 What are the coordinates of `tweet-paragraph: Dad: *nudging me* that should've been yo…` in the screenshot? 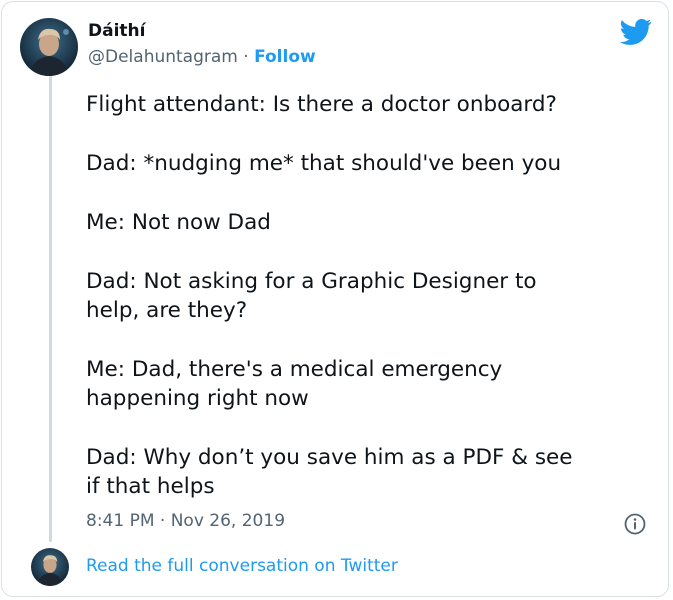 It's located at (324, 163).